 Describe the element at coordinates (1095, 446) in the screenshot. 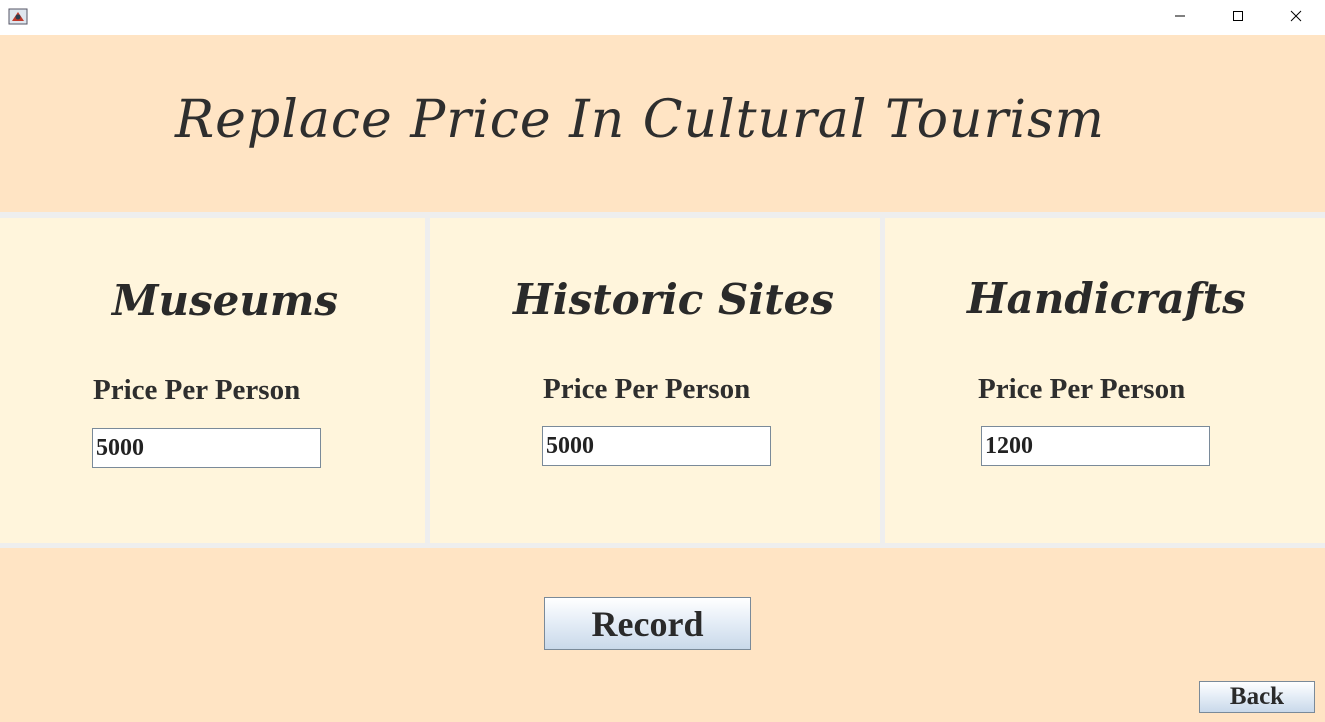

I see `handicrafts-price-input: 1200` at that location.